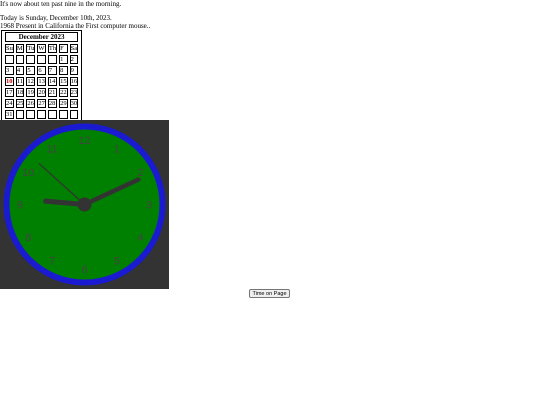 The width and height of the screenshot is (540, 405). Describe the element at coordinates (20, 206) in the screenshot. I see `clock-number: 9` at that location.